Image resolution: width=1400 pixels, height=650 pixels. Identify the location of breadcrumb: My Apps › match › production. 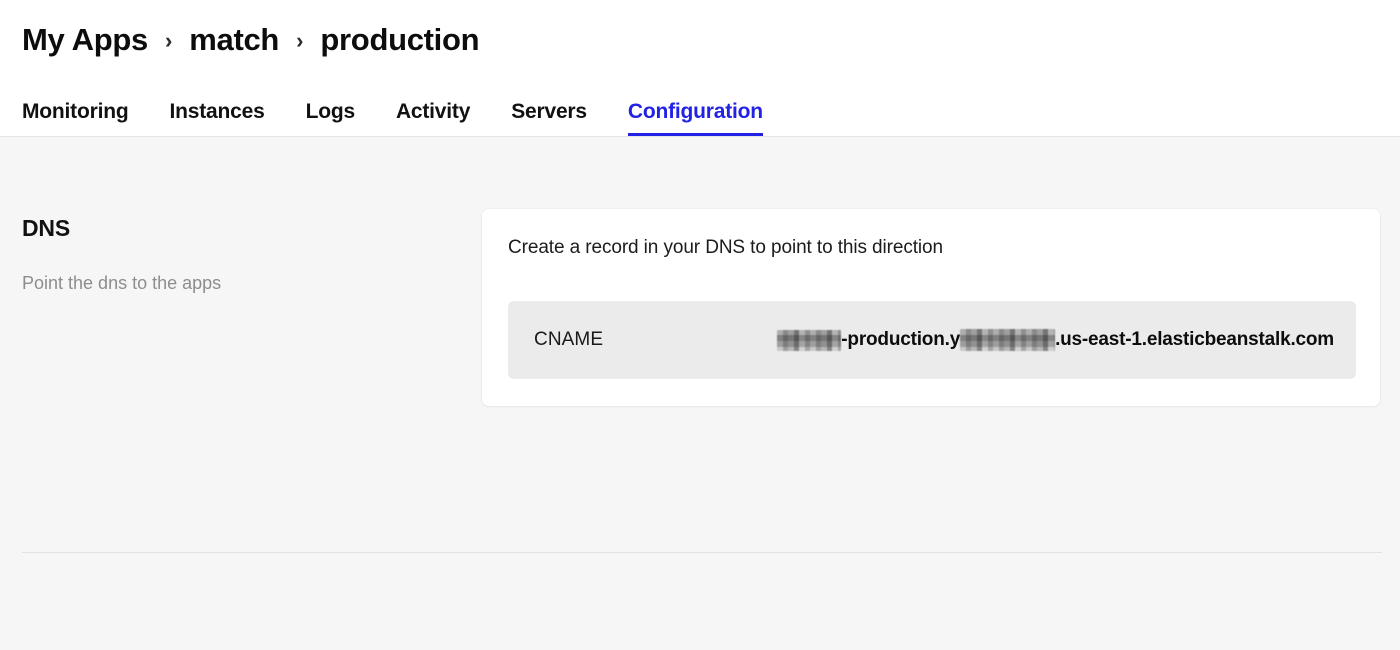
(700, 34).